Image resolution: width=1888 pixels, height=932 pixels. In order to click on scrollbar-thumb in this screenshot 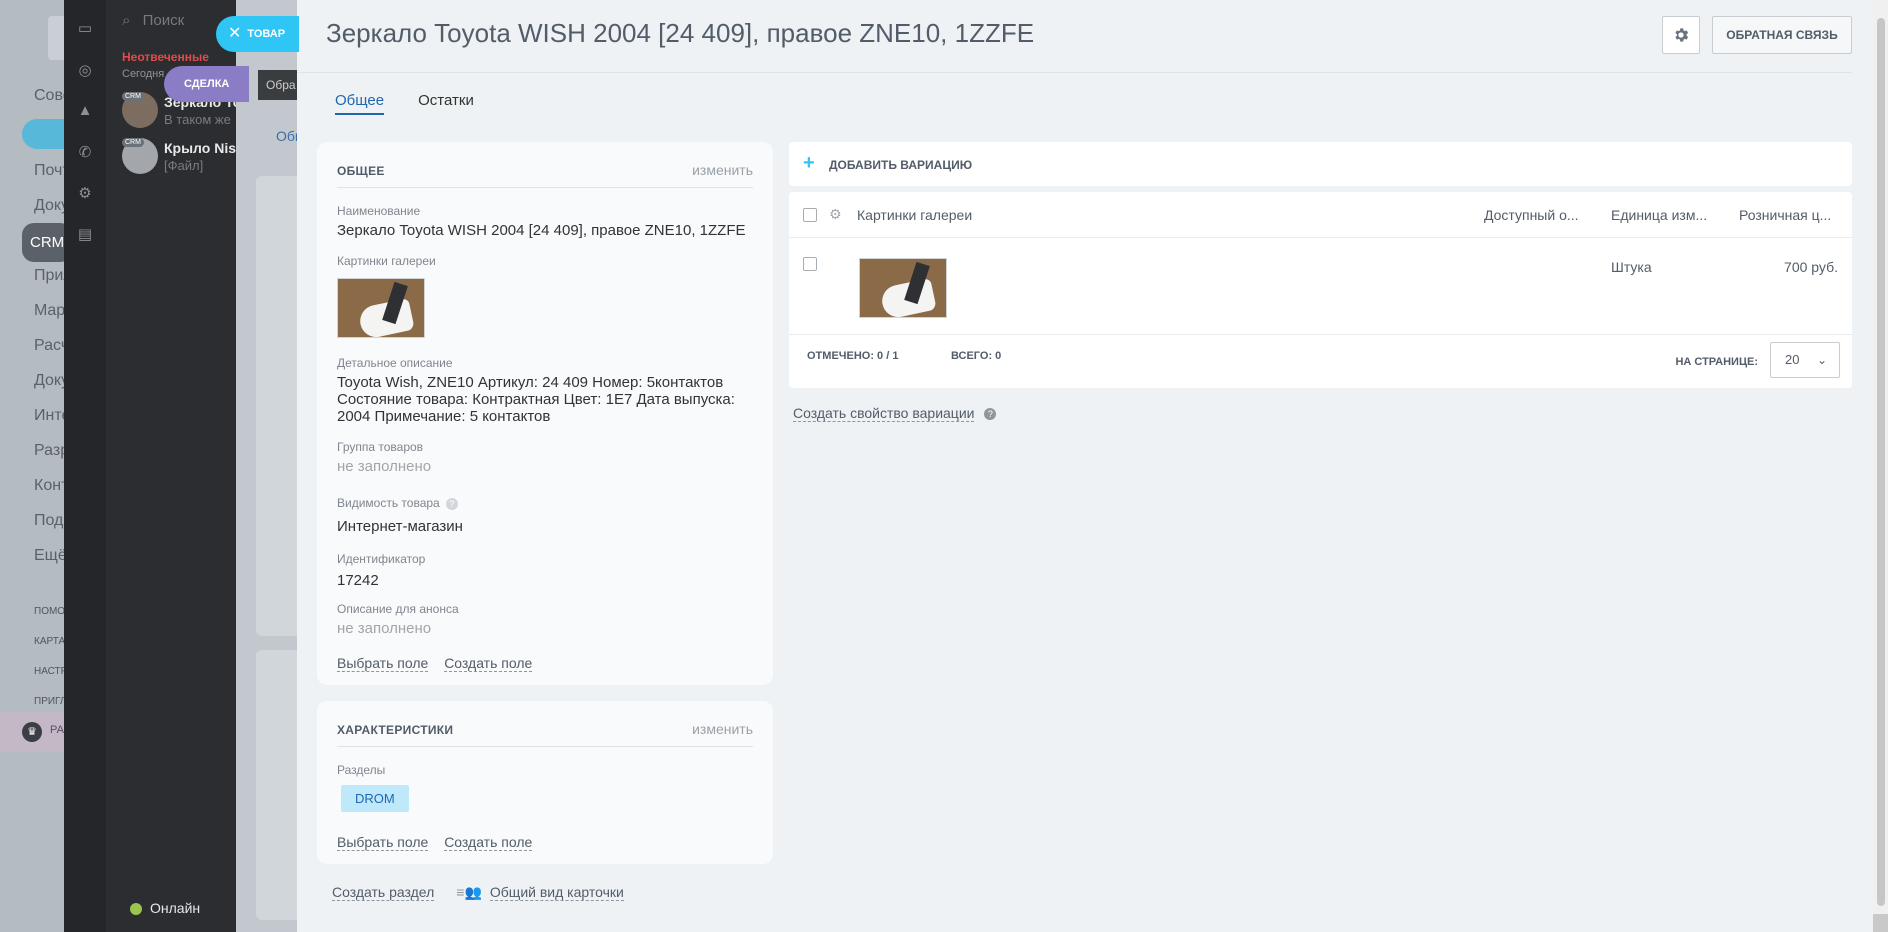, I will do `click(1881, 462)`.